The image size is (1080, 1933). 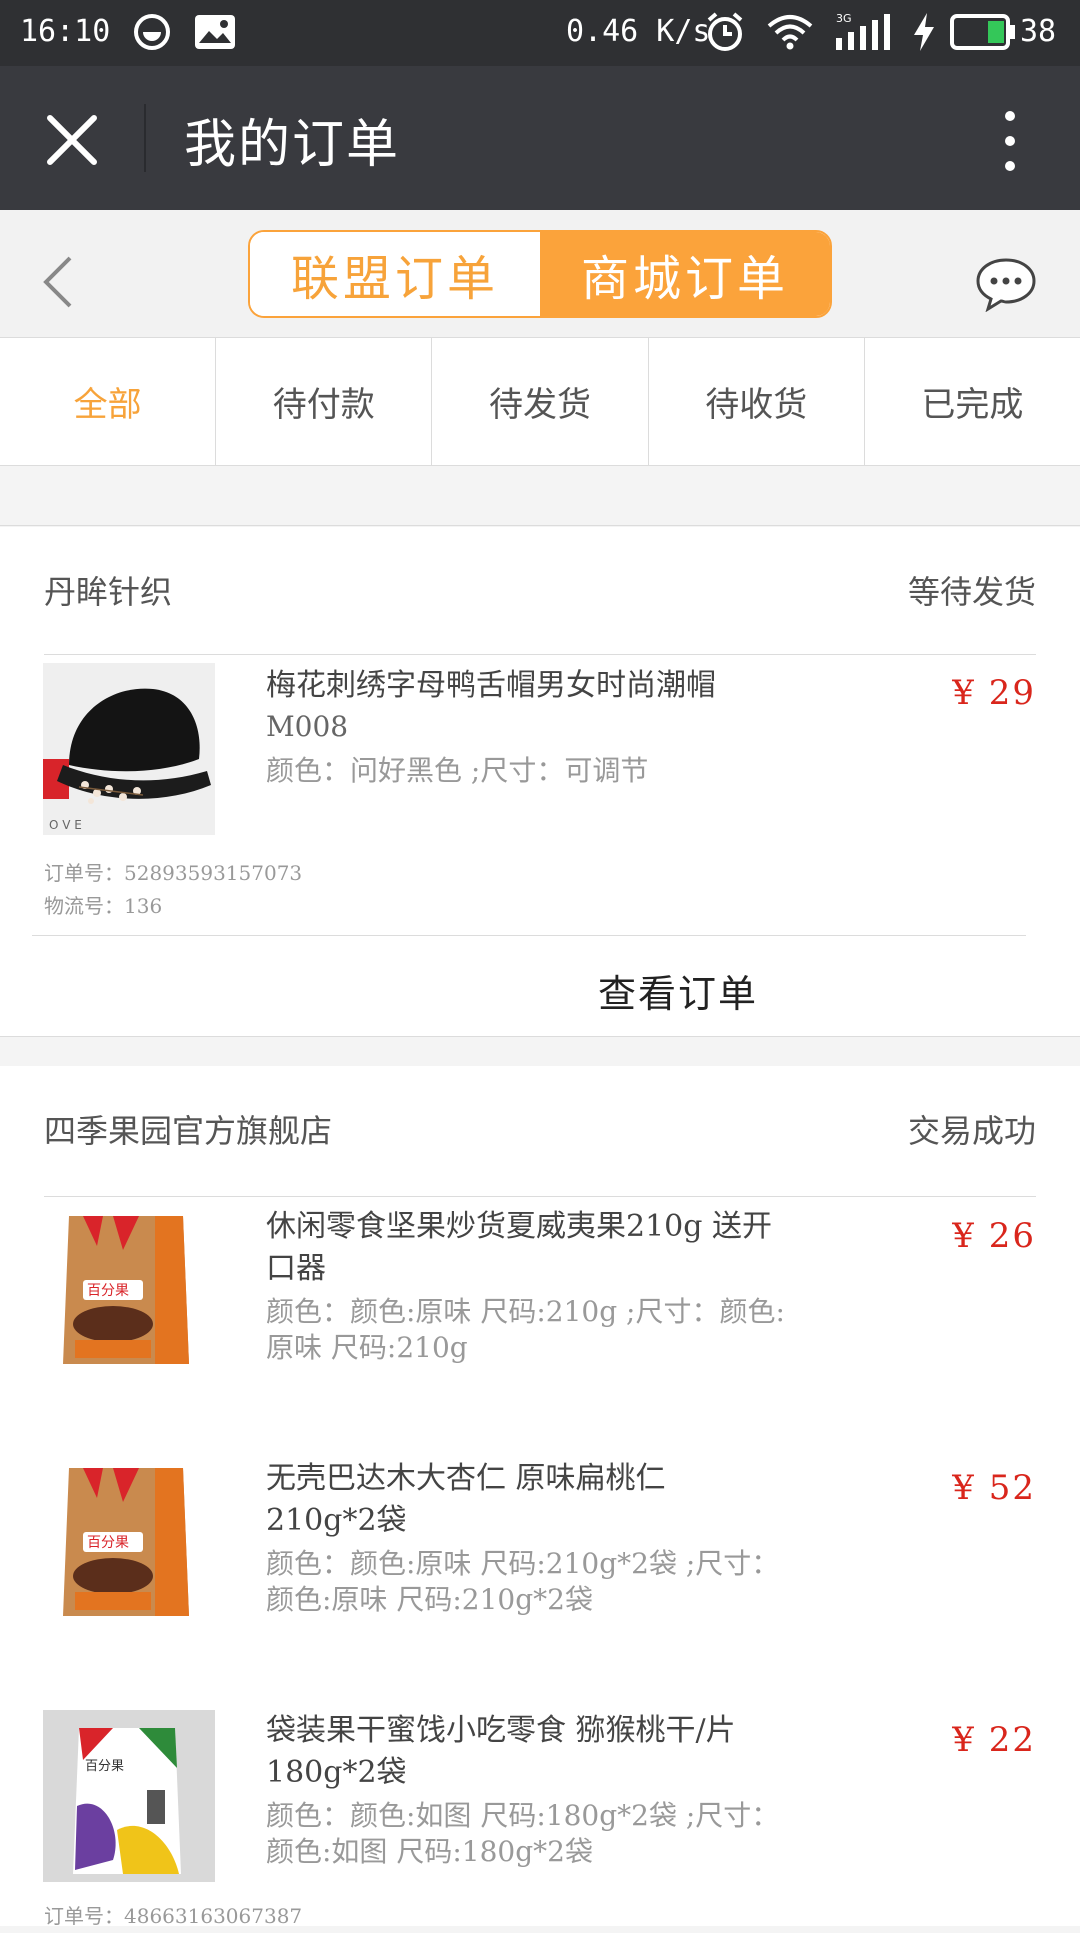 I want to click on back-chevron-icon, so click(x=58, y=282).